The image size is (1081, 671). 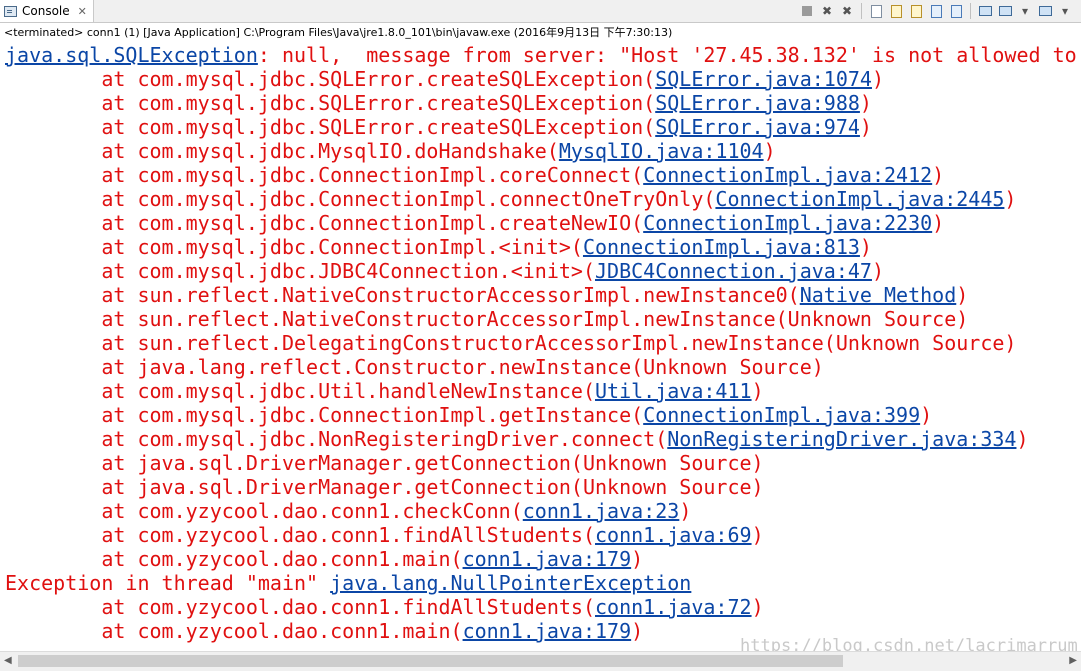 What do you see at coordinates (673, 391) in the screenshot?
I see `source-link: Util.java:411` at bounding box center [673, 391].